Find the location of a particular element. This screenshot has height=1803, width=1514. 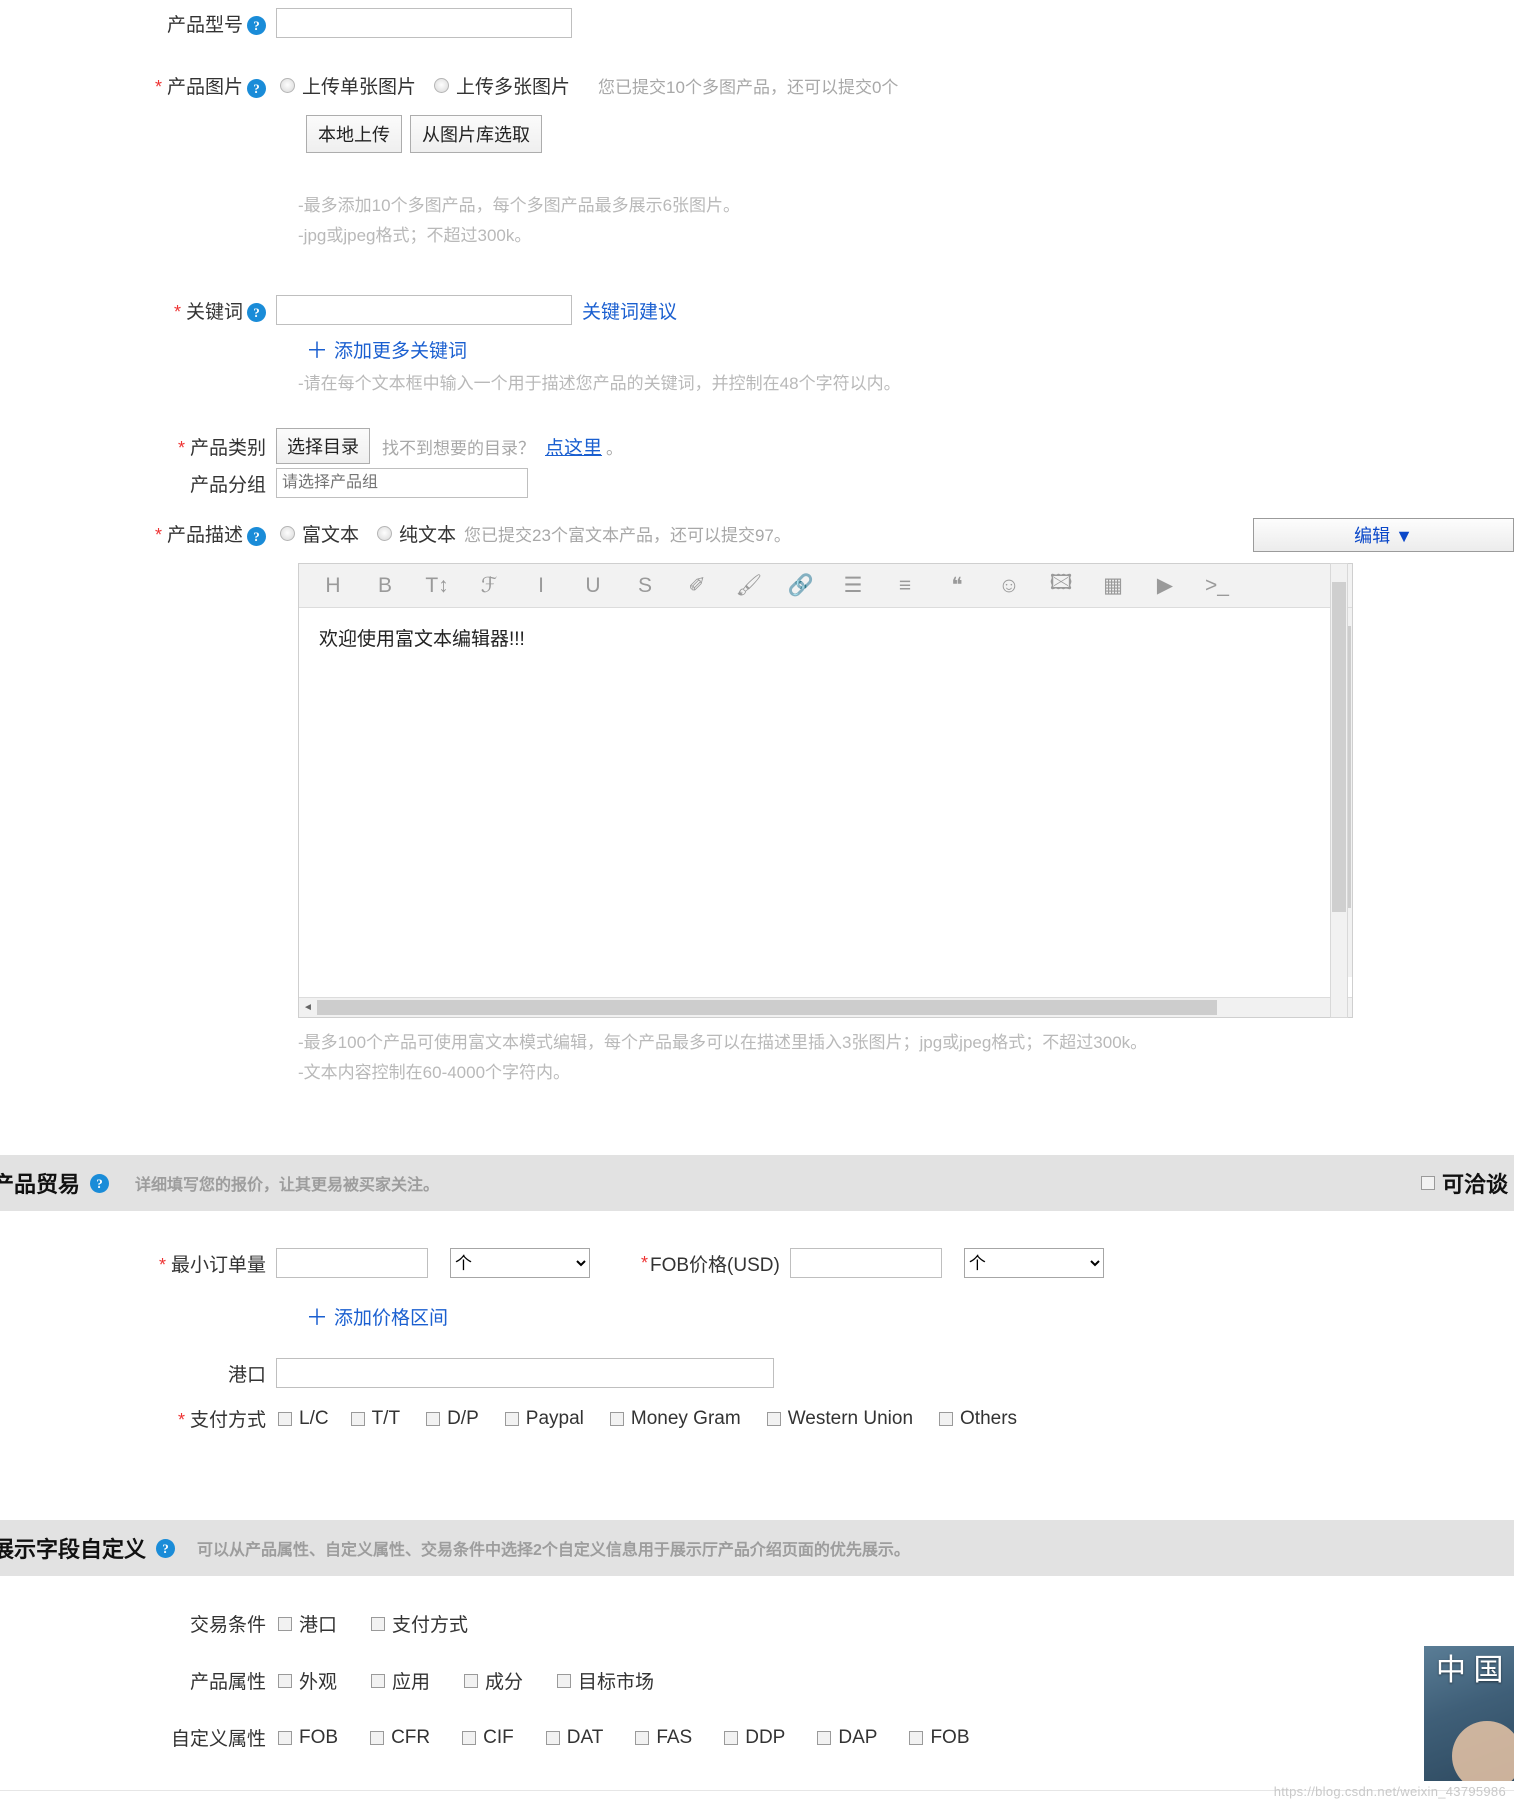

eraser-icon: ✐ is located at coordinates (697, 586).